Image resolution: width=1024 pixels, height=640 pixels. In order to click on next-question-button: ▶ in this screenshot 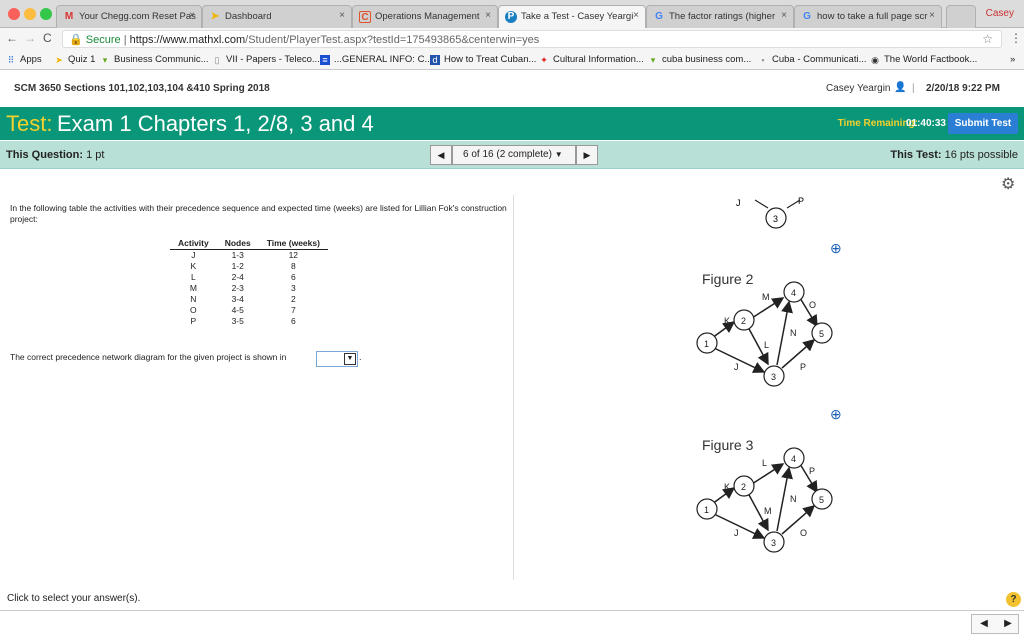, I will do `click(587, 155)`.